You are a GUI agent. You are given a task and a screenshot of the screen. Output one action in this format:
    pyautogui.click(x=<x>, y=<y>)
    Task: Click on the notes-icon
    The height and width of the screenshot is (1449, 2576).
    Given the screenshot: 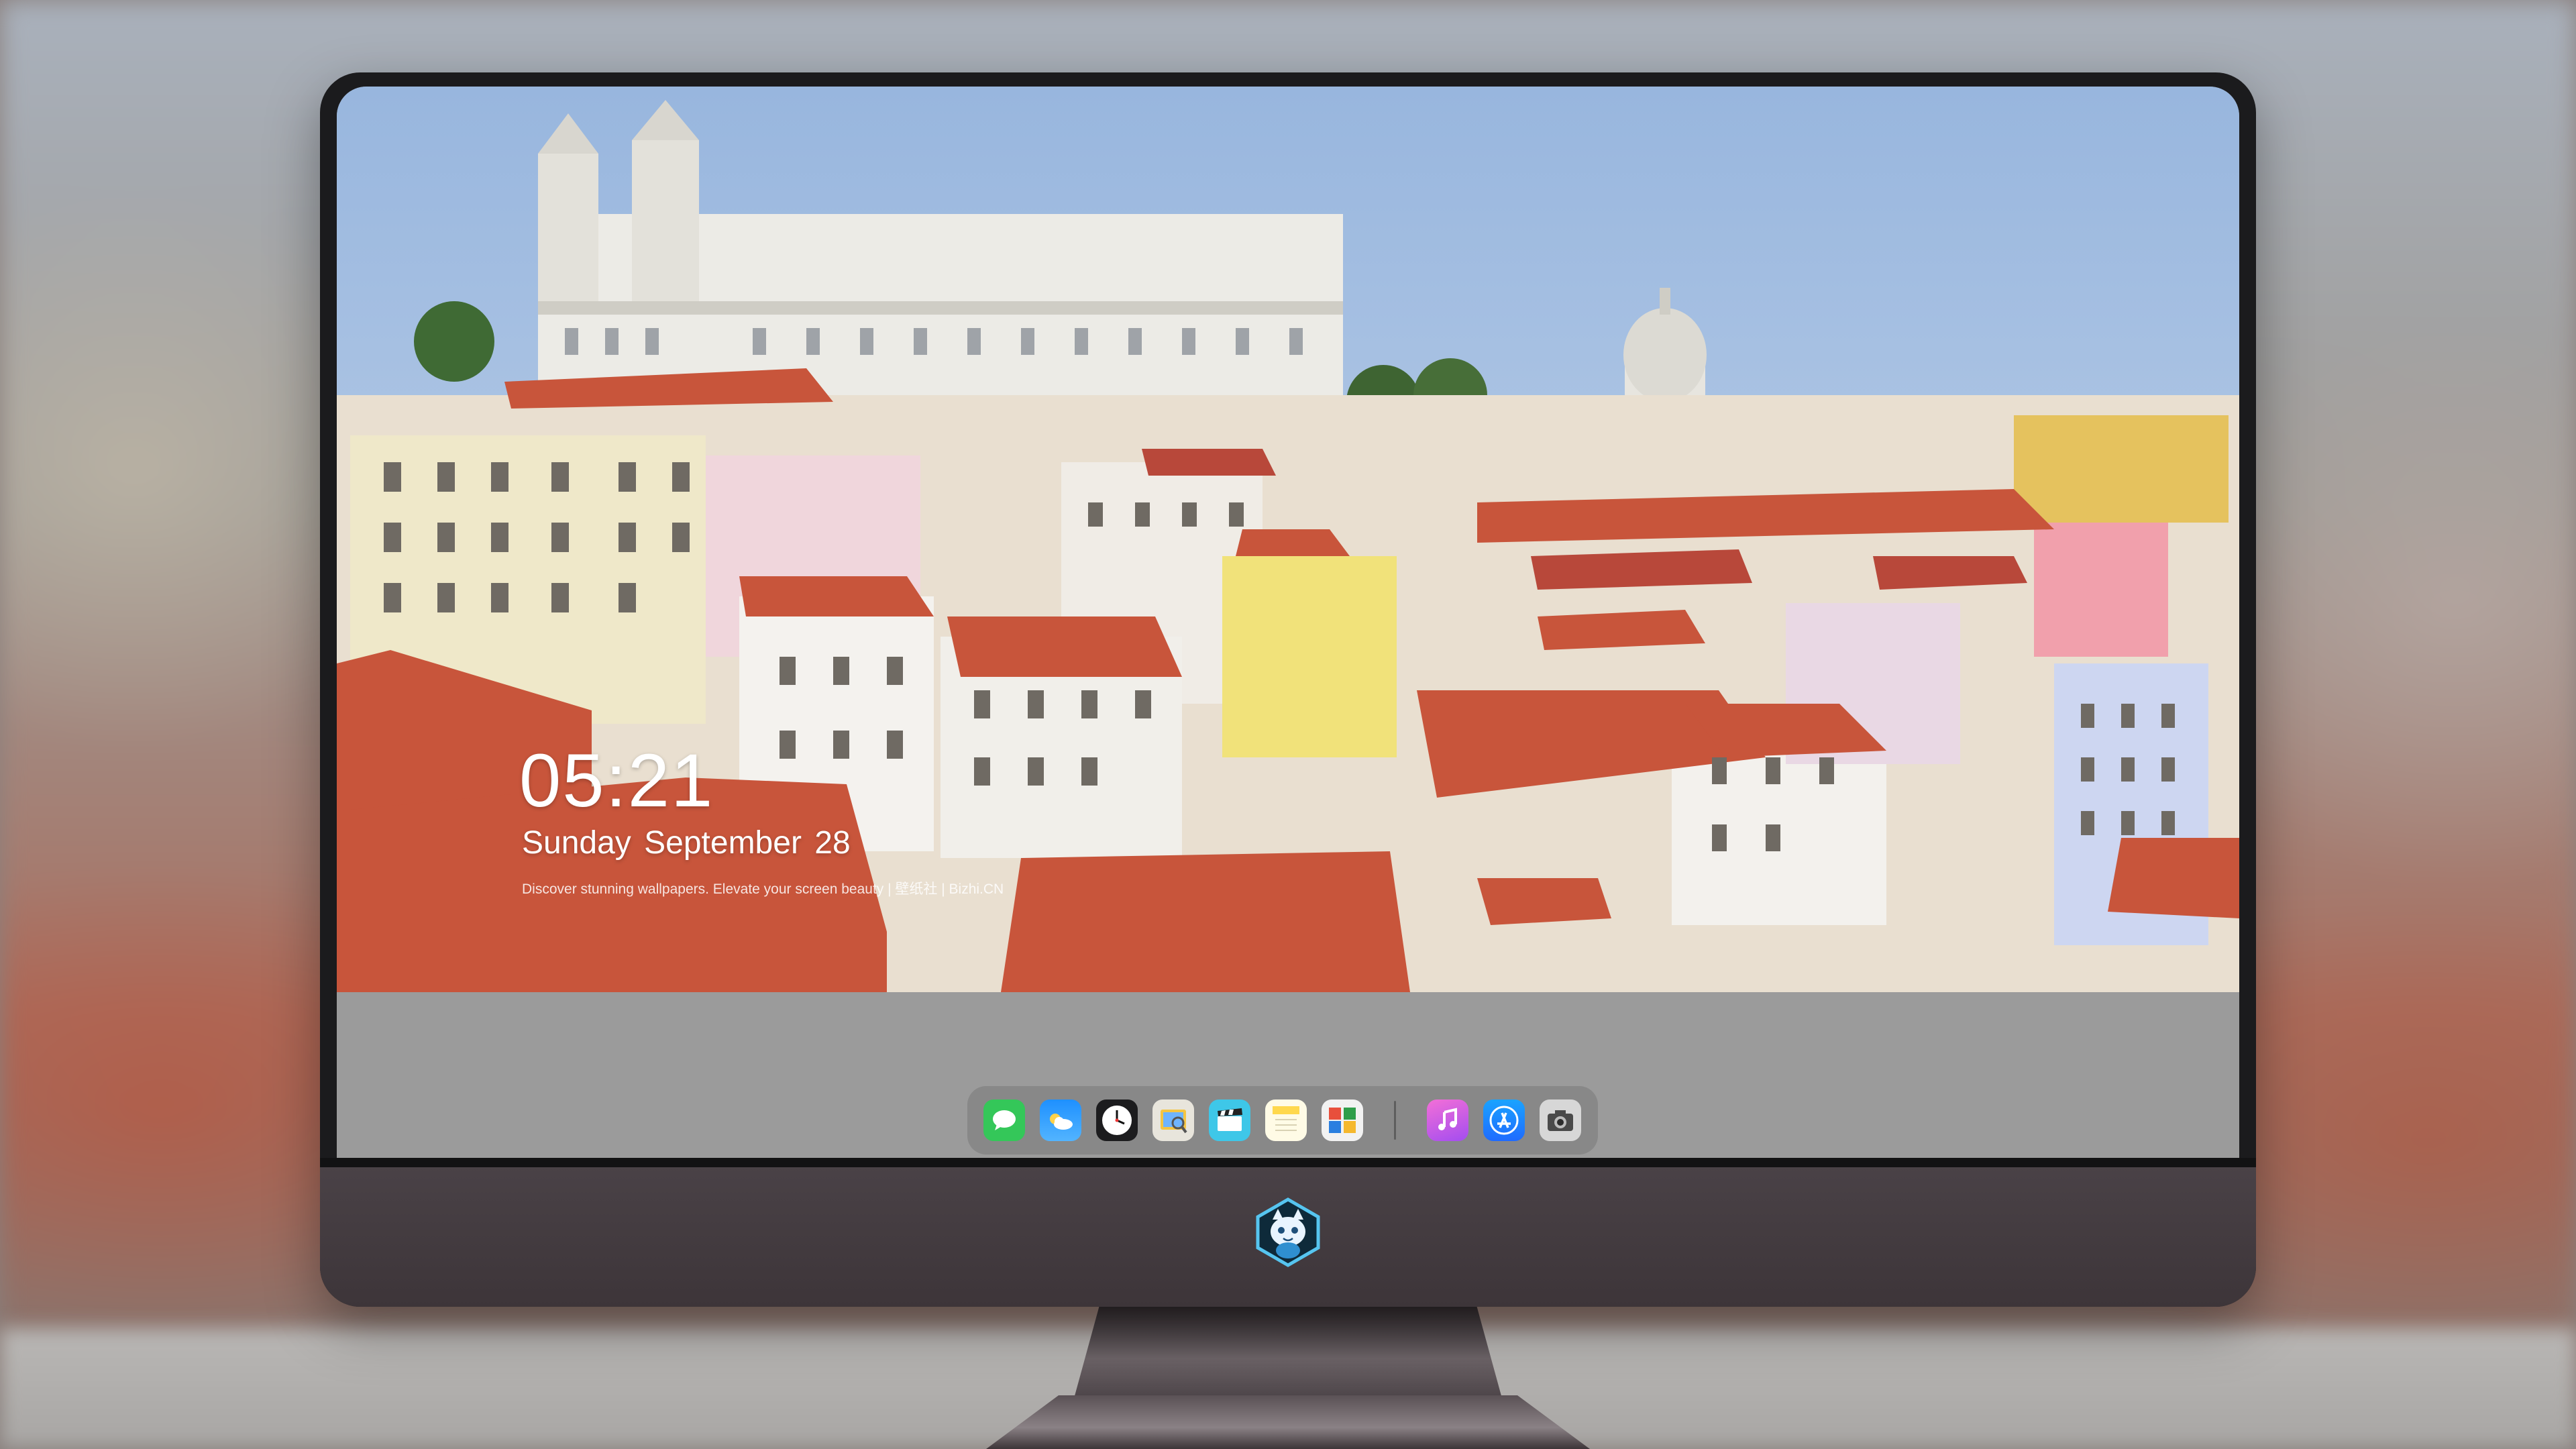 What is the action you would take?
    pyautogui.click(x=1286, y=1118)
    